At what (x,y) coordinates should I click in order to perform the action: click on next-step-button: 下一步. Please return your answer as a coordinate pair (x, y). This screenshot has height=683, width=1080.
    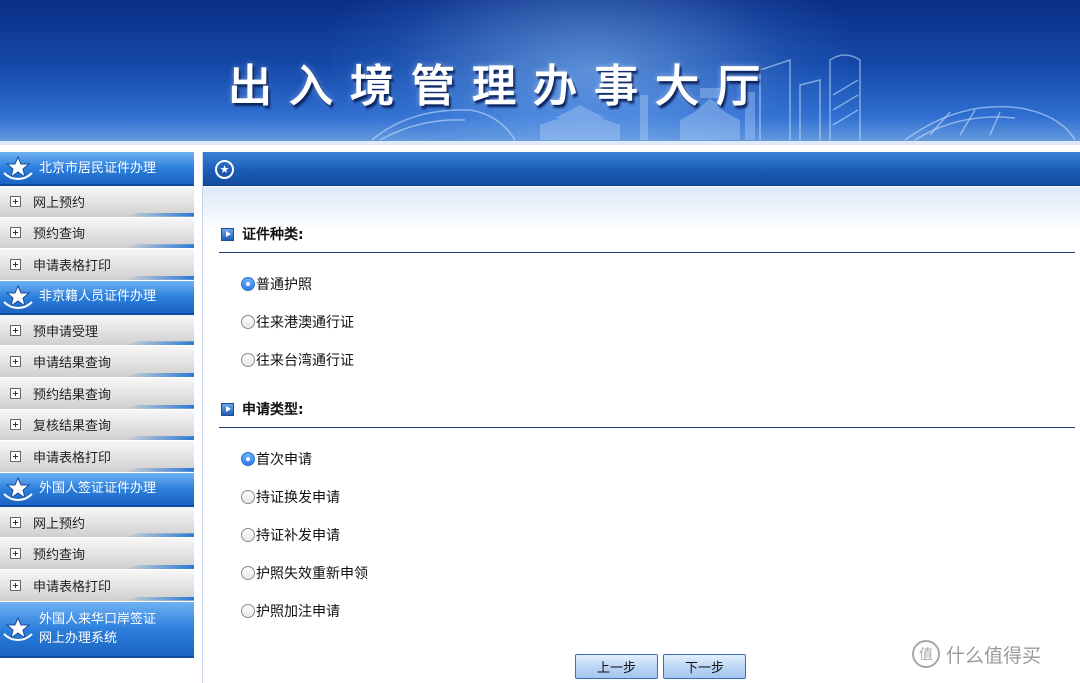
    Looking at the image, I should click on (704, 666).